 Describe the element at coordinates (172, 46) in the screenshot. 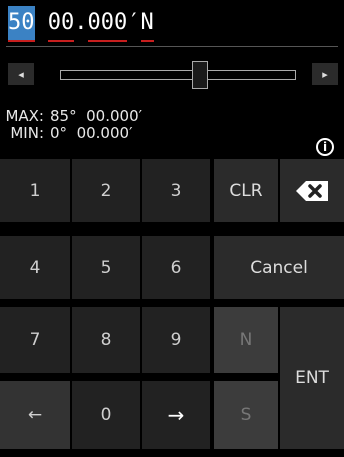

I see `divider` at that location.